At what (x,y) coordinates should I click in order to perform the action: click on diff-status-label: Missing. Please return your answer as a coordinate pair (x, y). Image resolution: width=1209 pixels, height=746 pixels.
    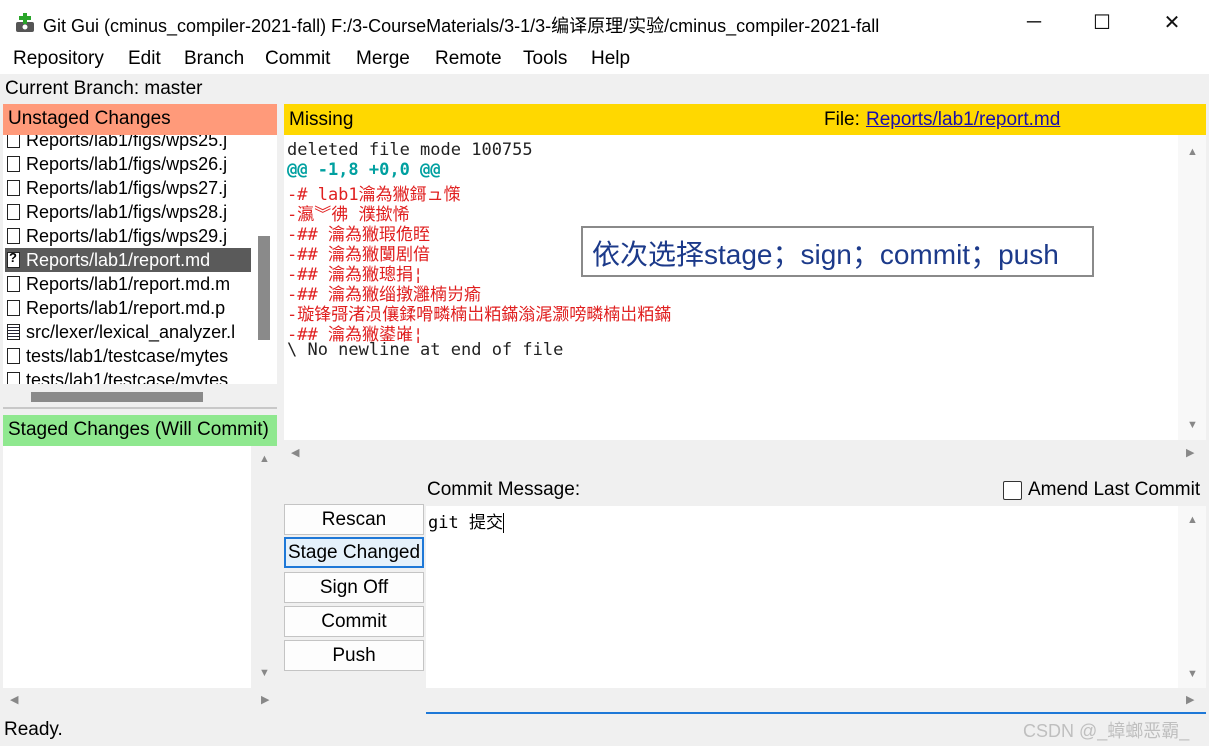
    Looking at the image, I should click on (321, 119).